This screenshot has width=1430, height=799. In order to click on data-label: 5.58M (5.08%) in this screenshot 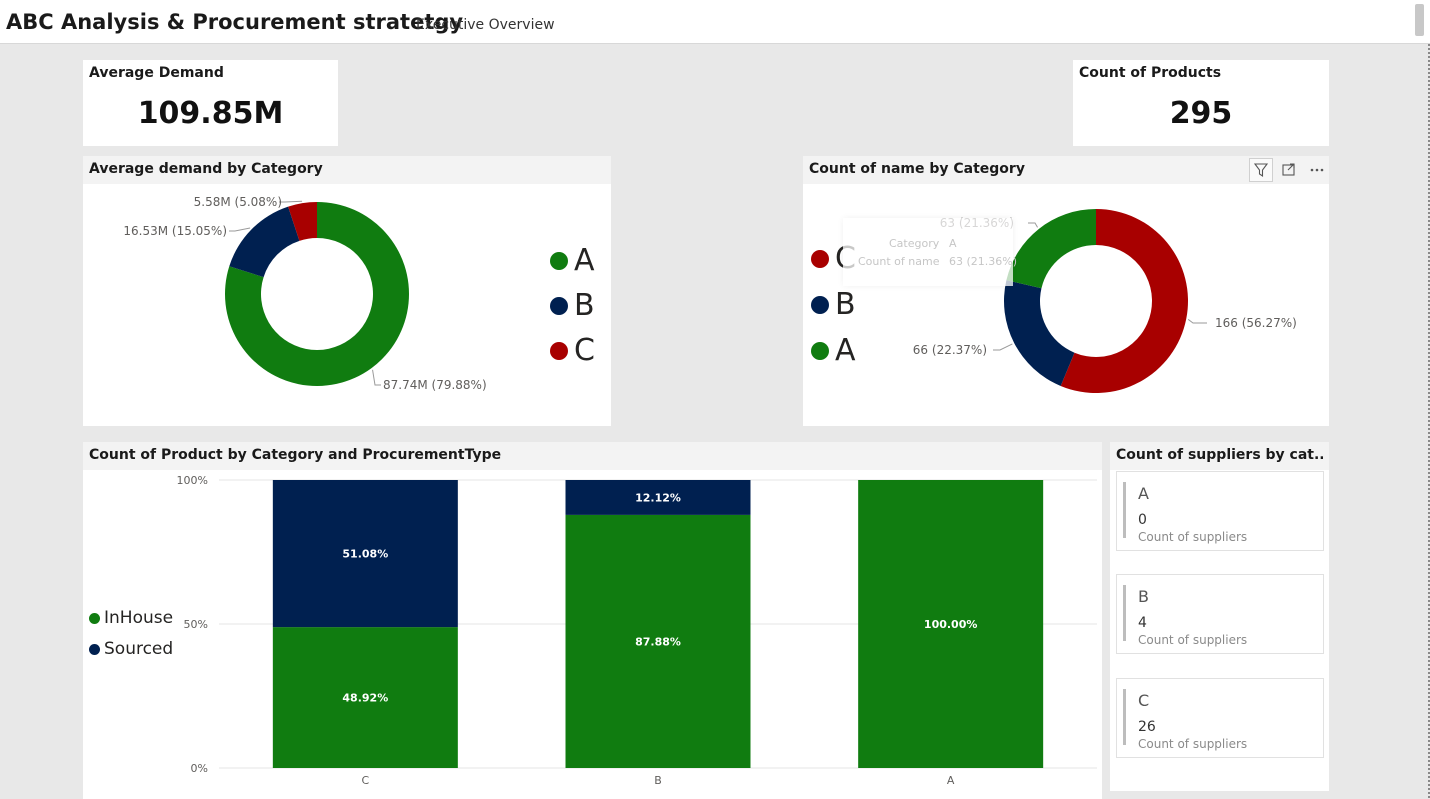, I will do `click(238, 202)`.